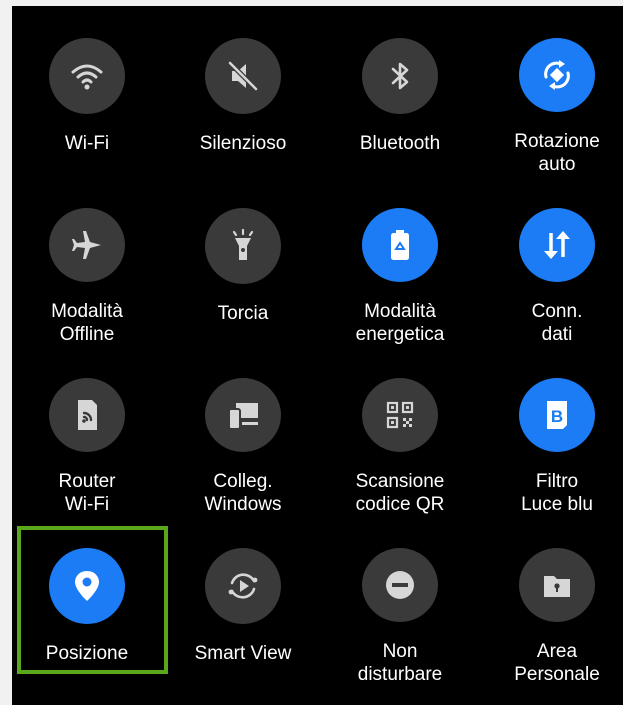 The height and width of the screenshot is (705, 623). I want to click on smart-view-icon, so click(243, 586).